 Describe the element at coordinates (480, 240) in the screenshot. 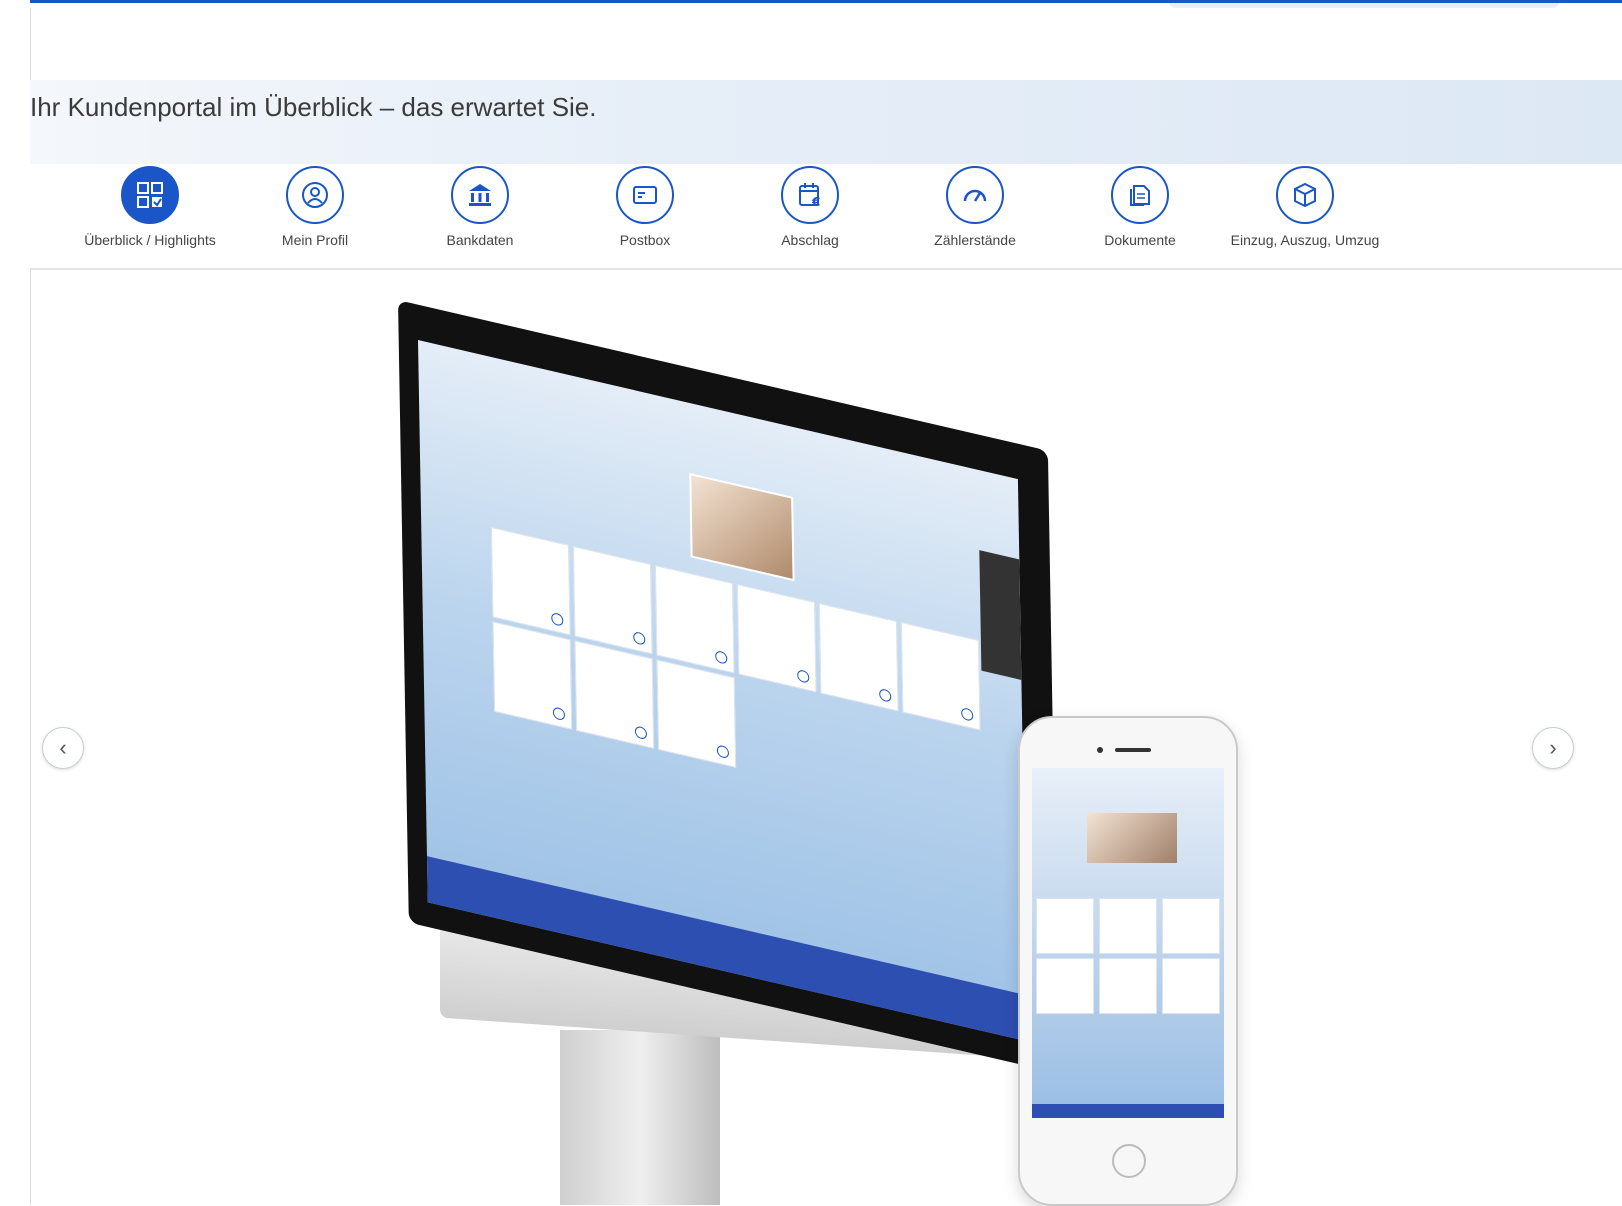

I see `nav-label: Bankdaten` at that location.